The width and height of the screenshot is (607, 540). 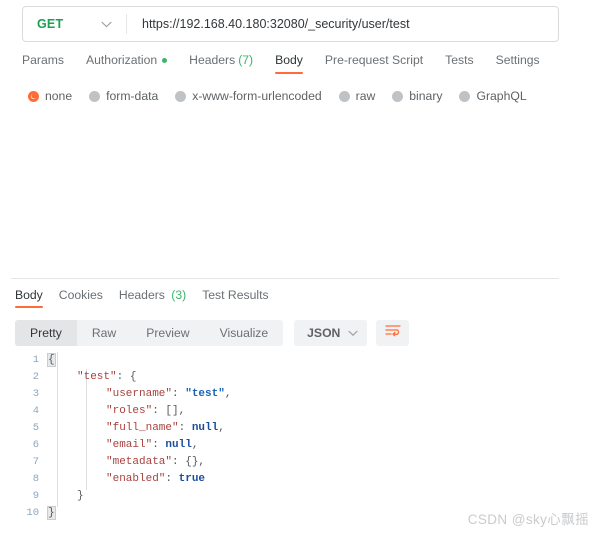 I want to click on code-line-number: 2, so click(x=35, y=377).